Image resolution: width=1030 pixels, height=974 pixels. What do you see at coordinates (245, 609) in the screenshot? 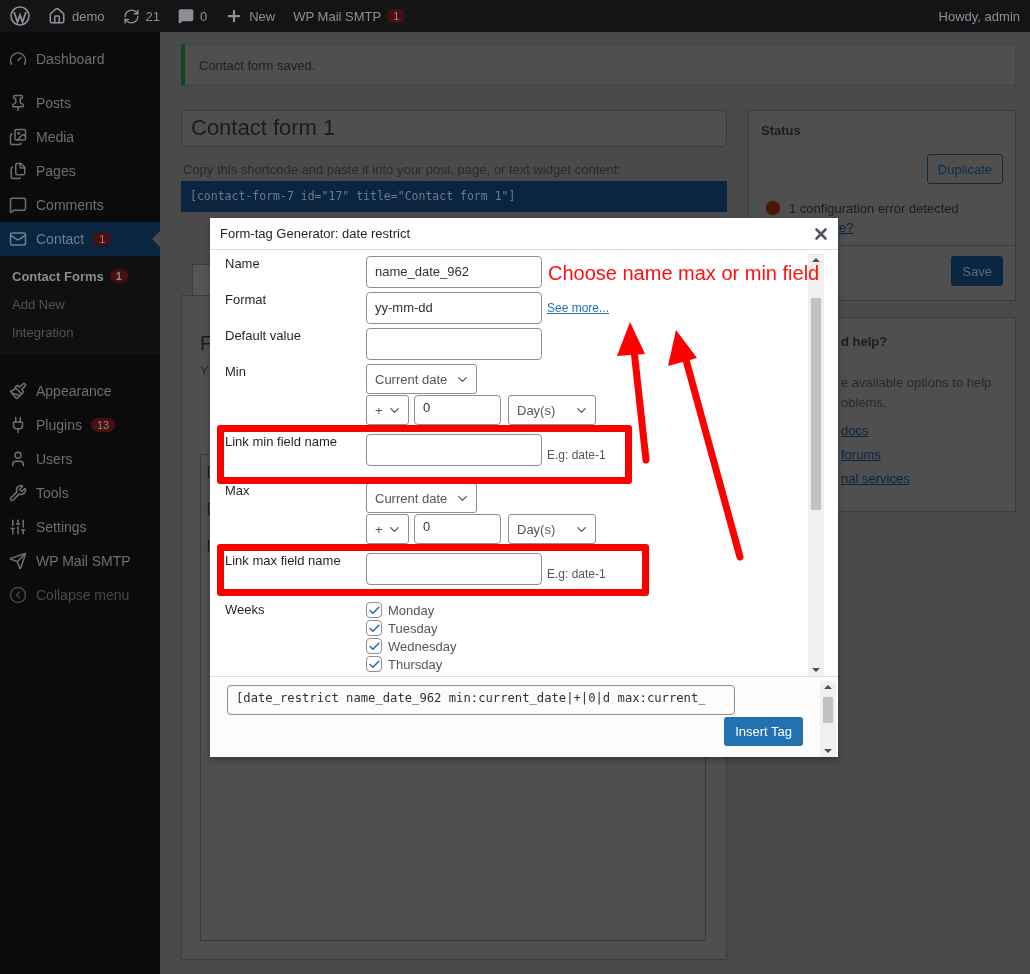
I see `field-label: Weeks` at bounding box center [245, 609].